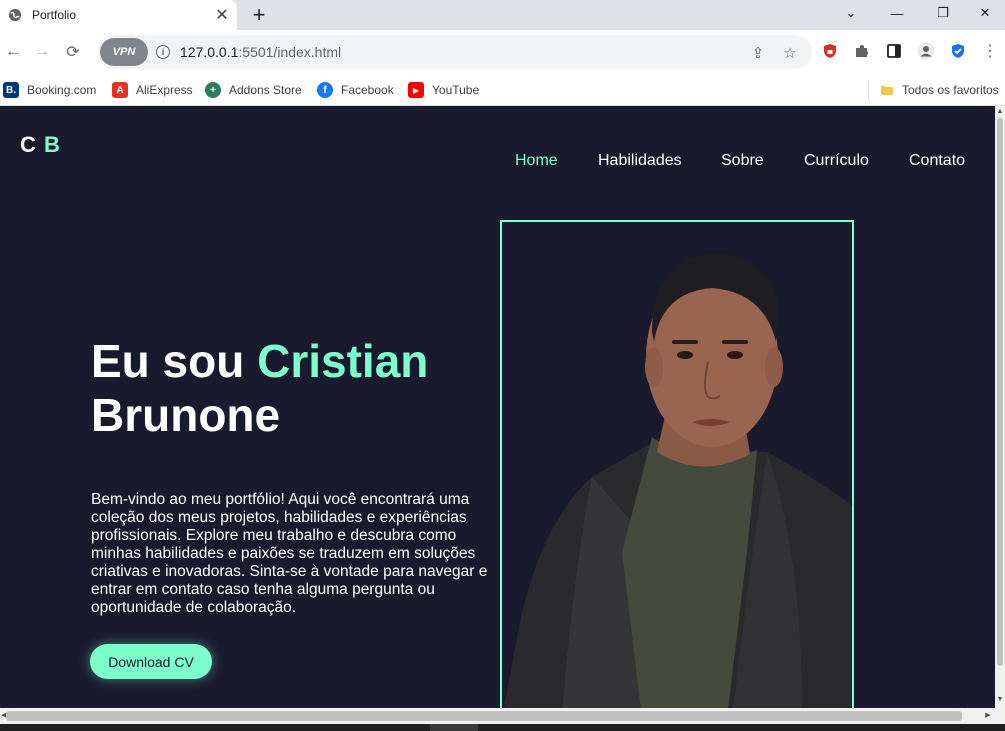 This screenshot has height=731, width=1005. What do you see at coordinates (1000, 392) in the screenshot?
I see `vertical-scroll-thumb` at bounding box center [1000, 392].